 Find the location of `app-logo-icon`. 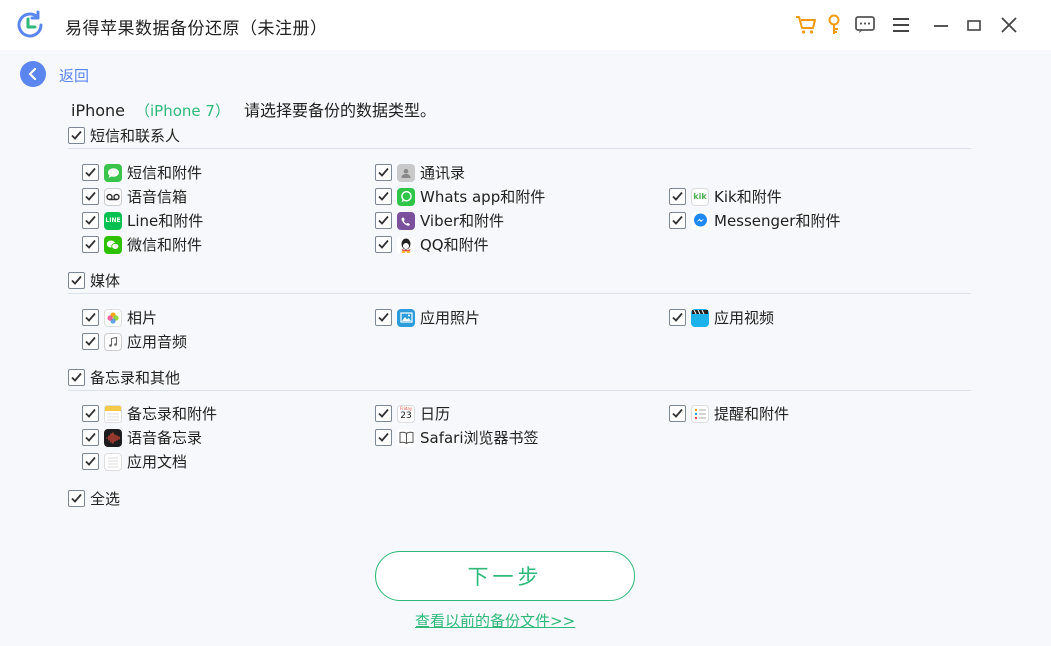

app-logo-icon is located at coordinates (30, 24).